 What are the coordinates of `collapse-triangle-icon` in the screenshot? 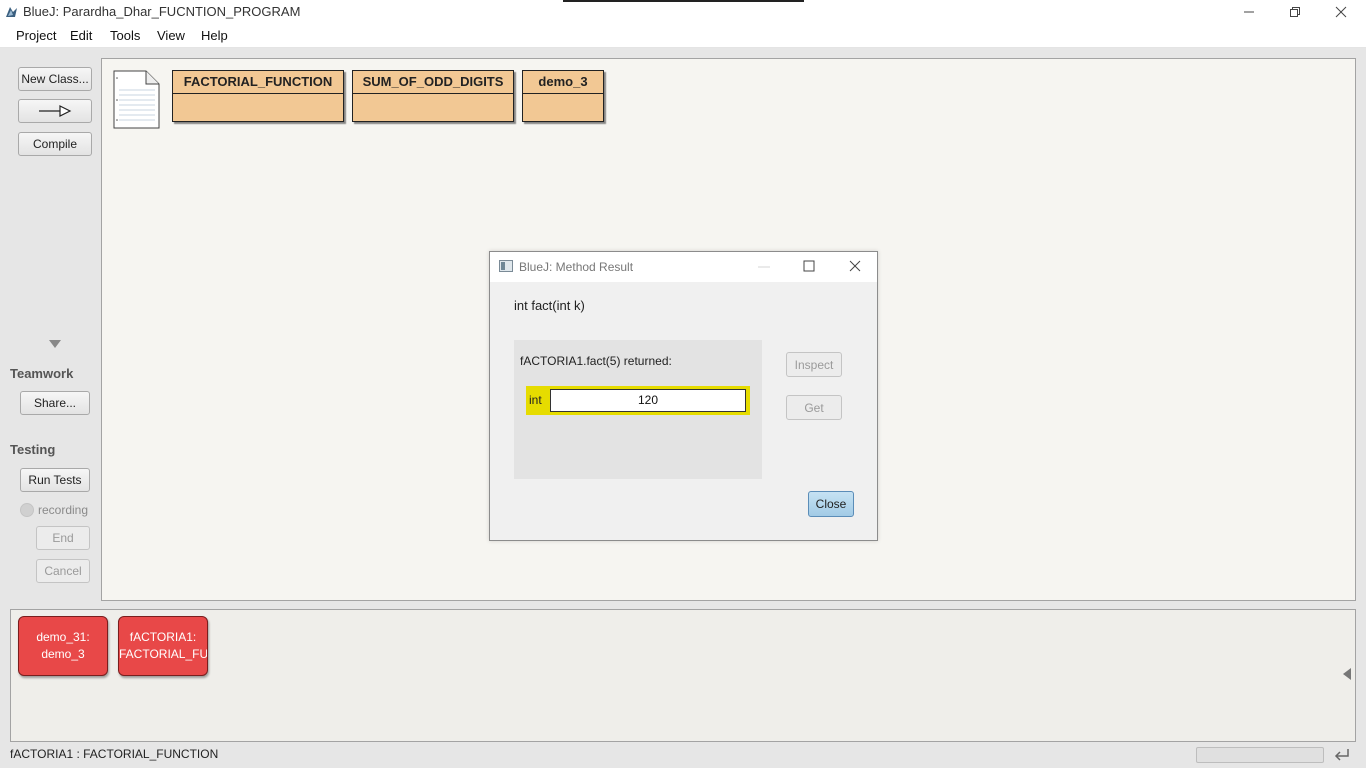 It's located at (55, 344).